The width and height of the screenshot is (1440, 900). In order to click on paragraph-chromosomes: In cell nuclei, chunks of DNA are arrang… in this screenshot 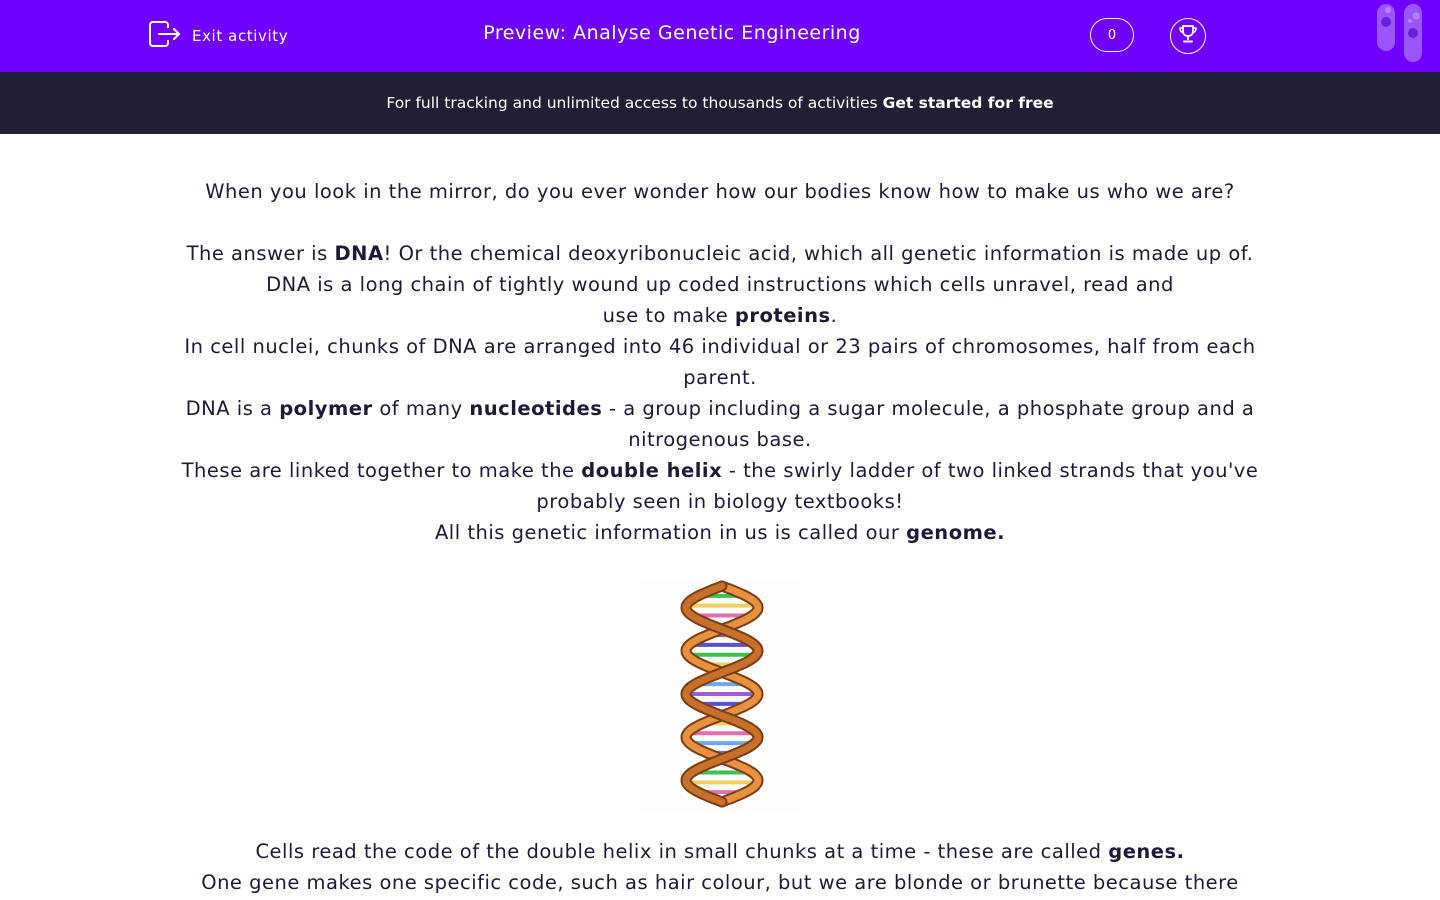, I will do `click(720, 362)`.